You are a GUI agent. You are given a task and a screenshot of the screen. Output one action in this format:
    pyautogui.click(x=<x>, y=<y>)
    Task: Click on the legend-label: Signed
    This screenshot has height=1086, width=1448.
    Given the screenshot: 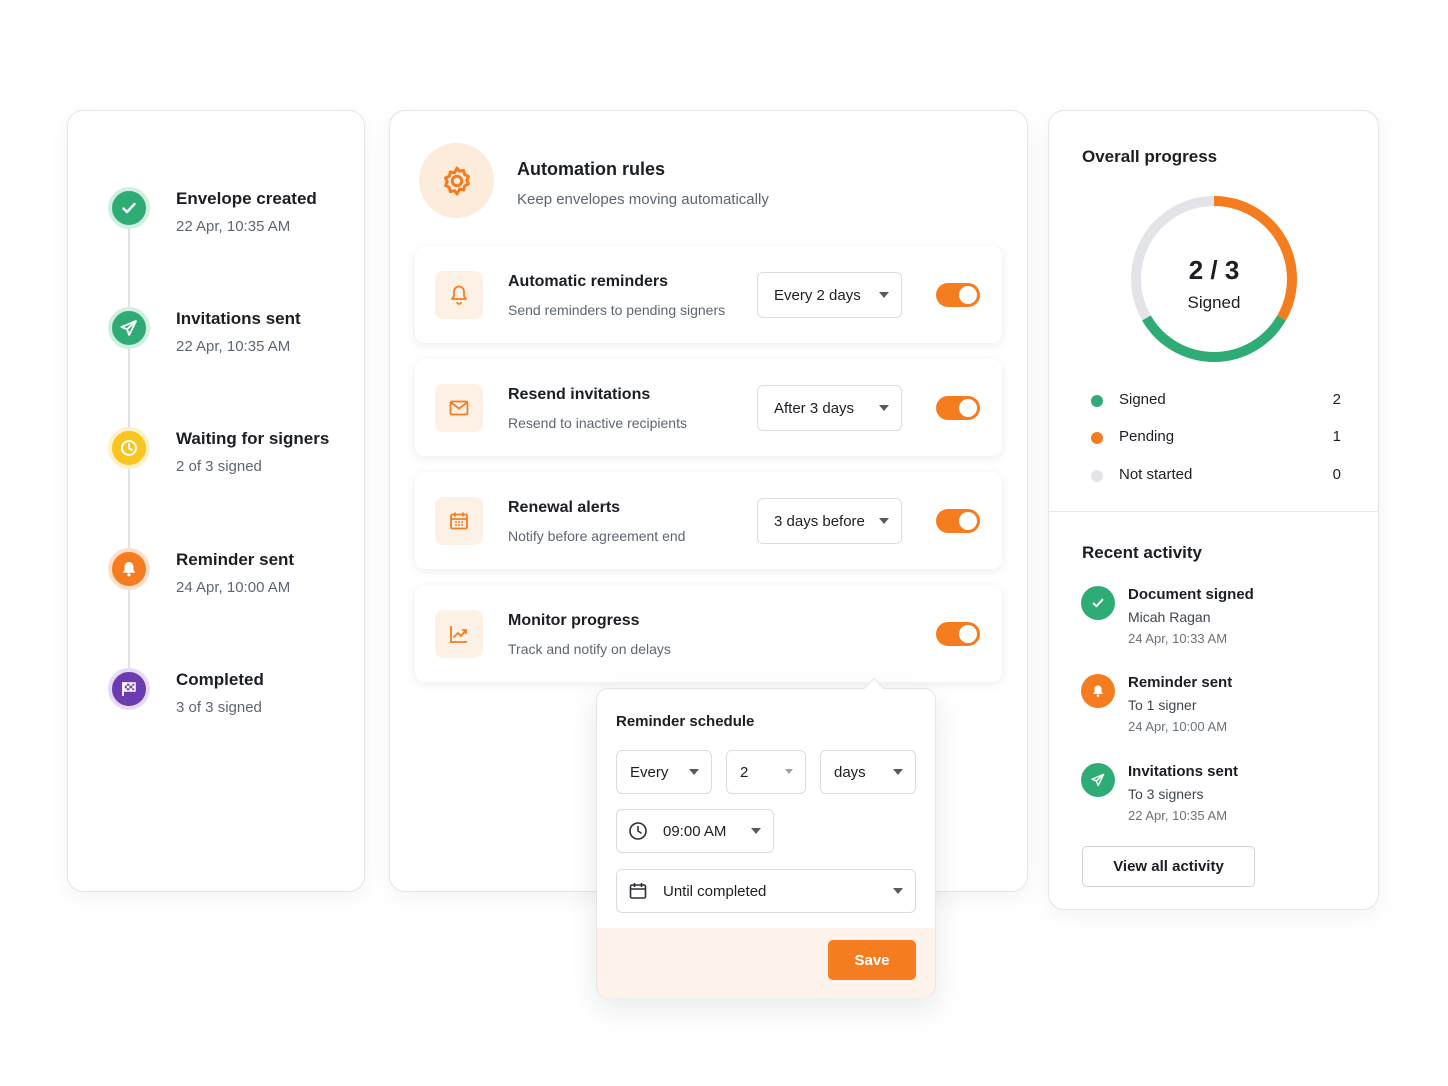 What is the action you would take?
    pyautogui.click(x=1142, y=399)
    